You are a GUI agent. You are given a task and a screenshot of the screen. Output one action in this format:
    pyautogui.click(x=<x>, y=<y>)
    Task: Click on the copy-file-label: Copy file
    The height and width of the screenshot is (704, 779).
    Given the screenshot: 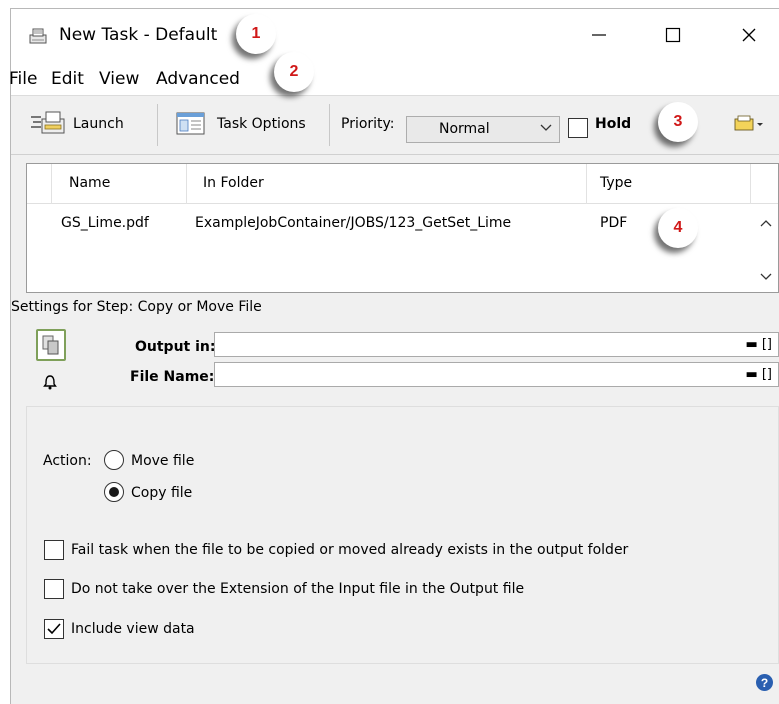 What is the action you would take?
    pyautogui.click(x=162, y=493)
    